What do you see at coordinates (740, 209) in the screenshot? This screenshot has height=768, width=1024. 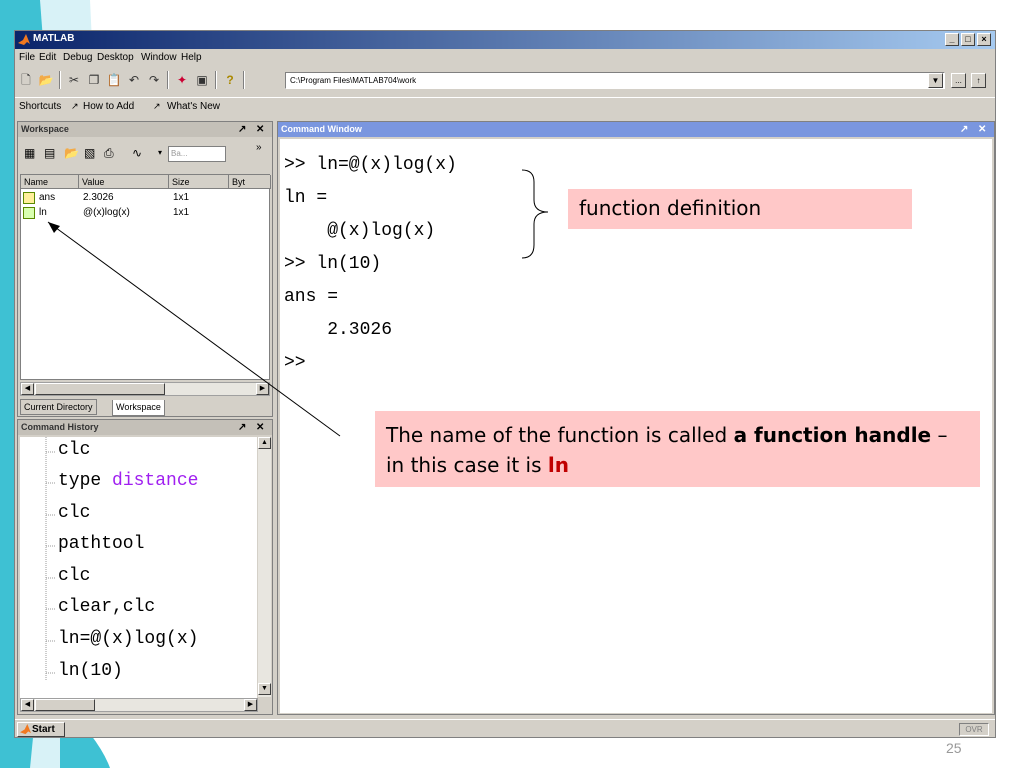 I see `function-definition-callout: function definition` at bounding box center [740, 209].